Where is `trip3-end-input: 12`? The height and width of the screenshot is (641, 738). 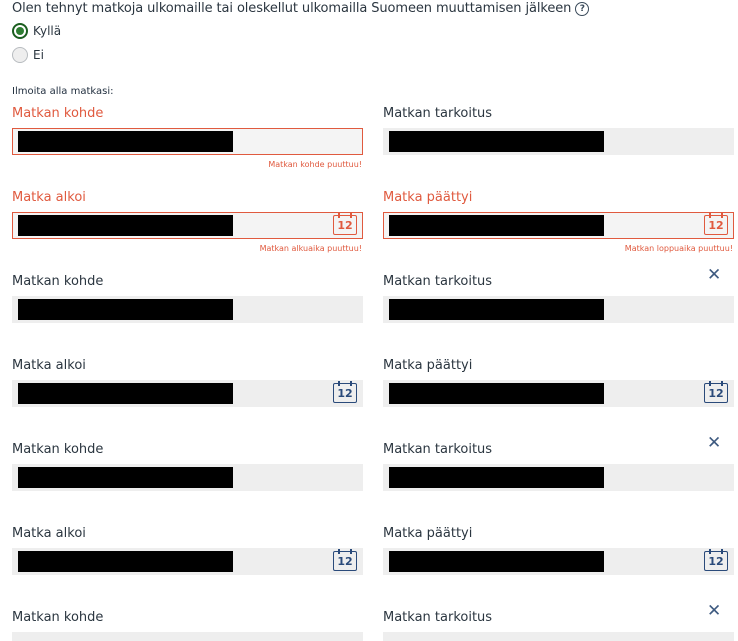 trip3-end-input: 12 is located at coordinates (558, 561).